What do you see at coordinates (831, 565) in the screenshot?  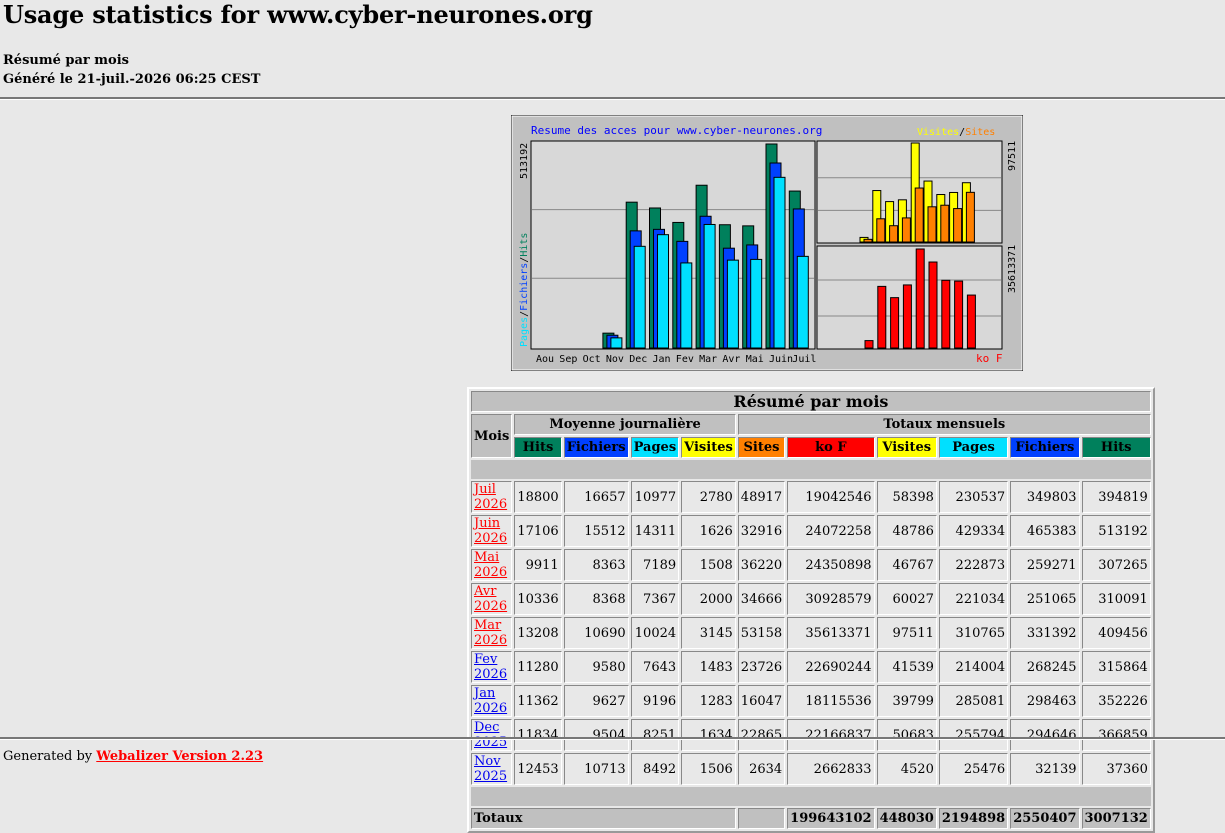 I see `cell-ko: 24350898` at bounding box center [831, 565].